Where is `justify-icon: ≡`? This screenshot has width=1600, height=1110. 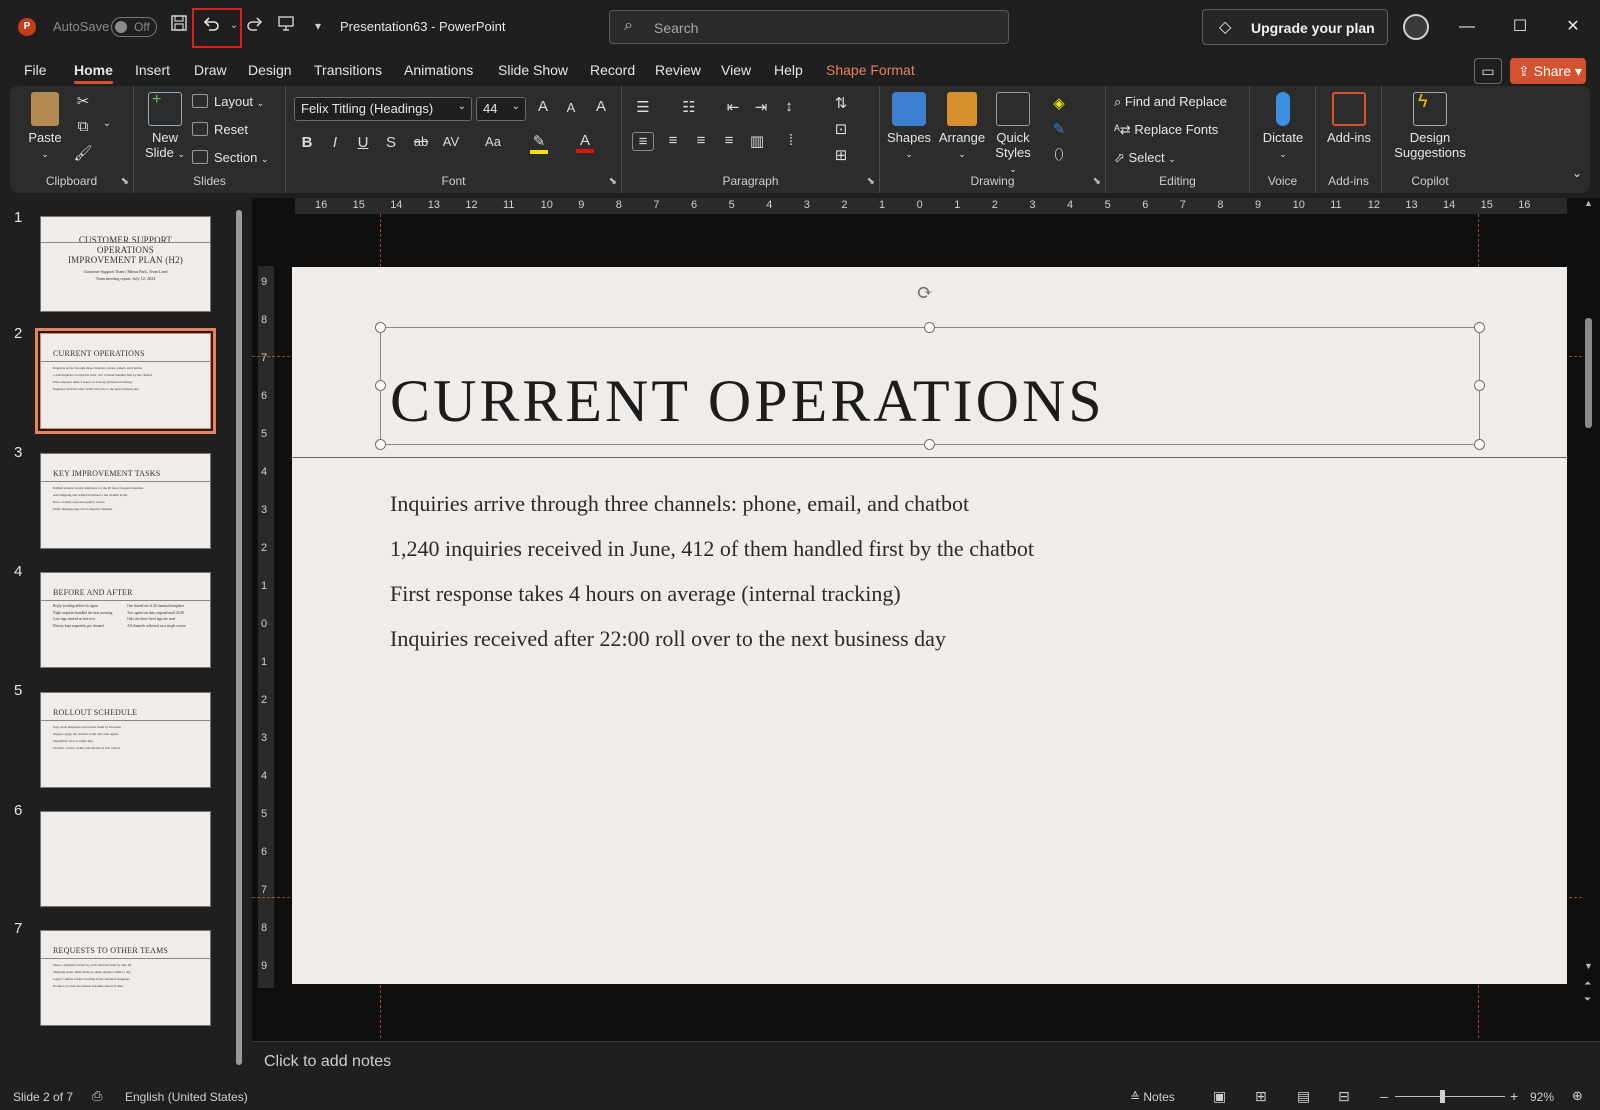
justify-icon: ≡ is located at coordinates (729, 140).